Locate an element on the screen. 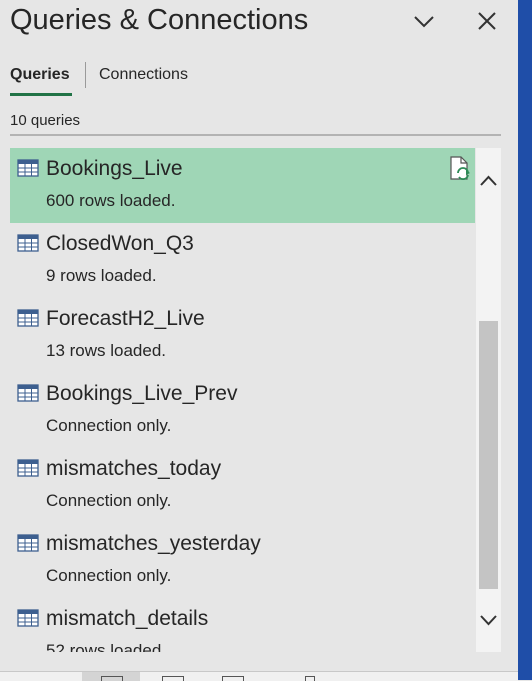  query-name: Bookings_Live is located at coordinates (114, 168).